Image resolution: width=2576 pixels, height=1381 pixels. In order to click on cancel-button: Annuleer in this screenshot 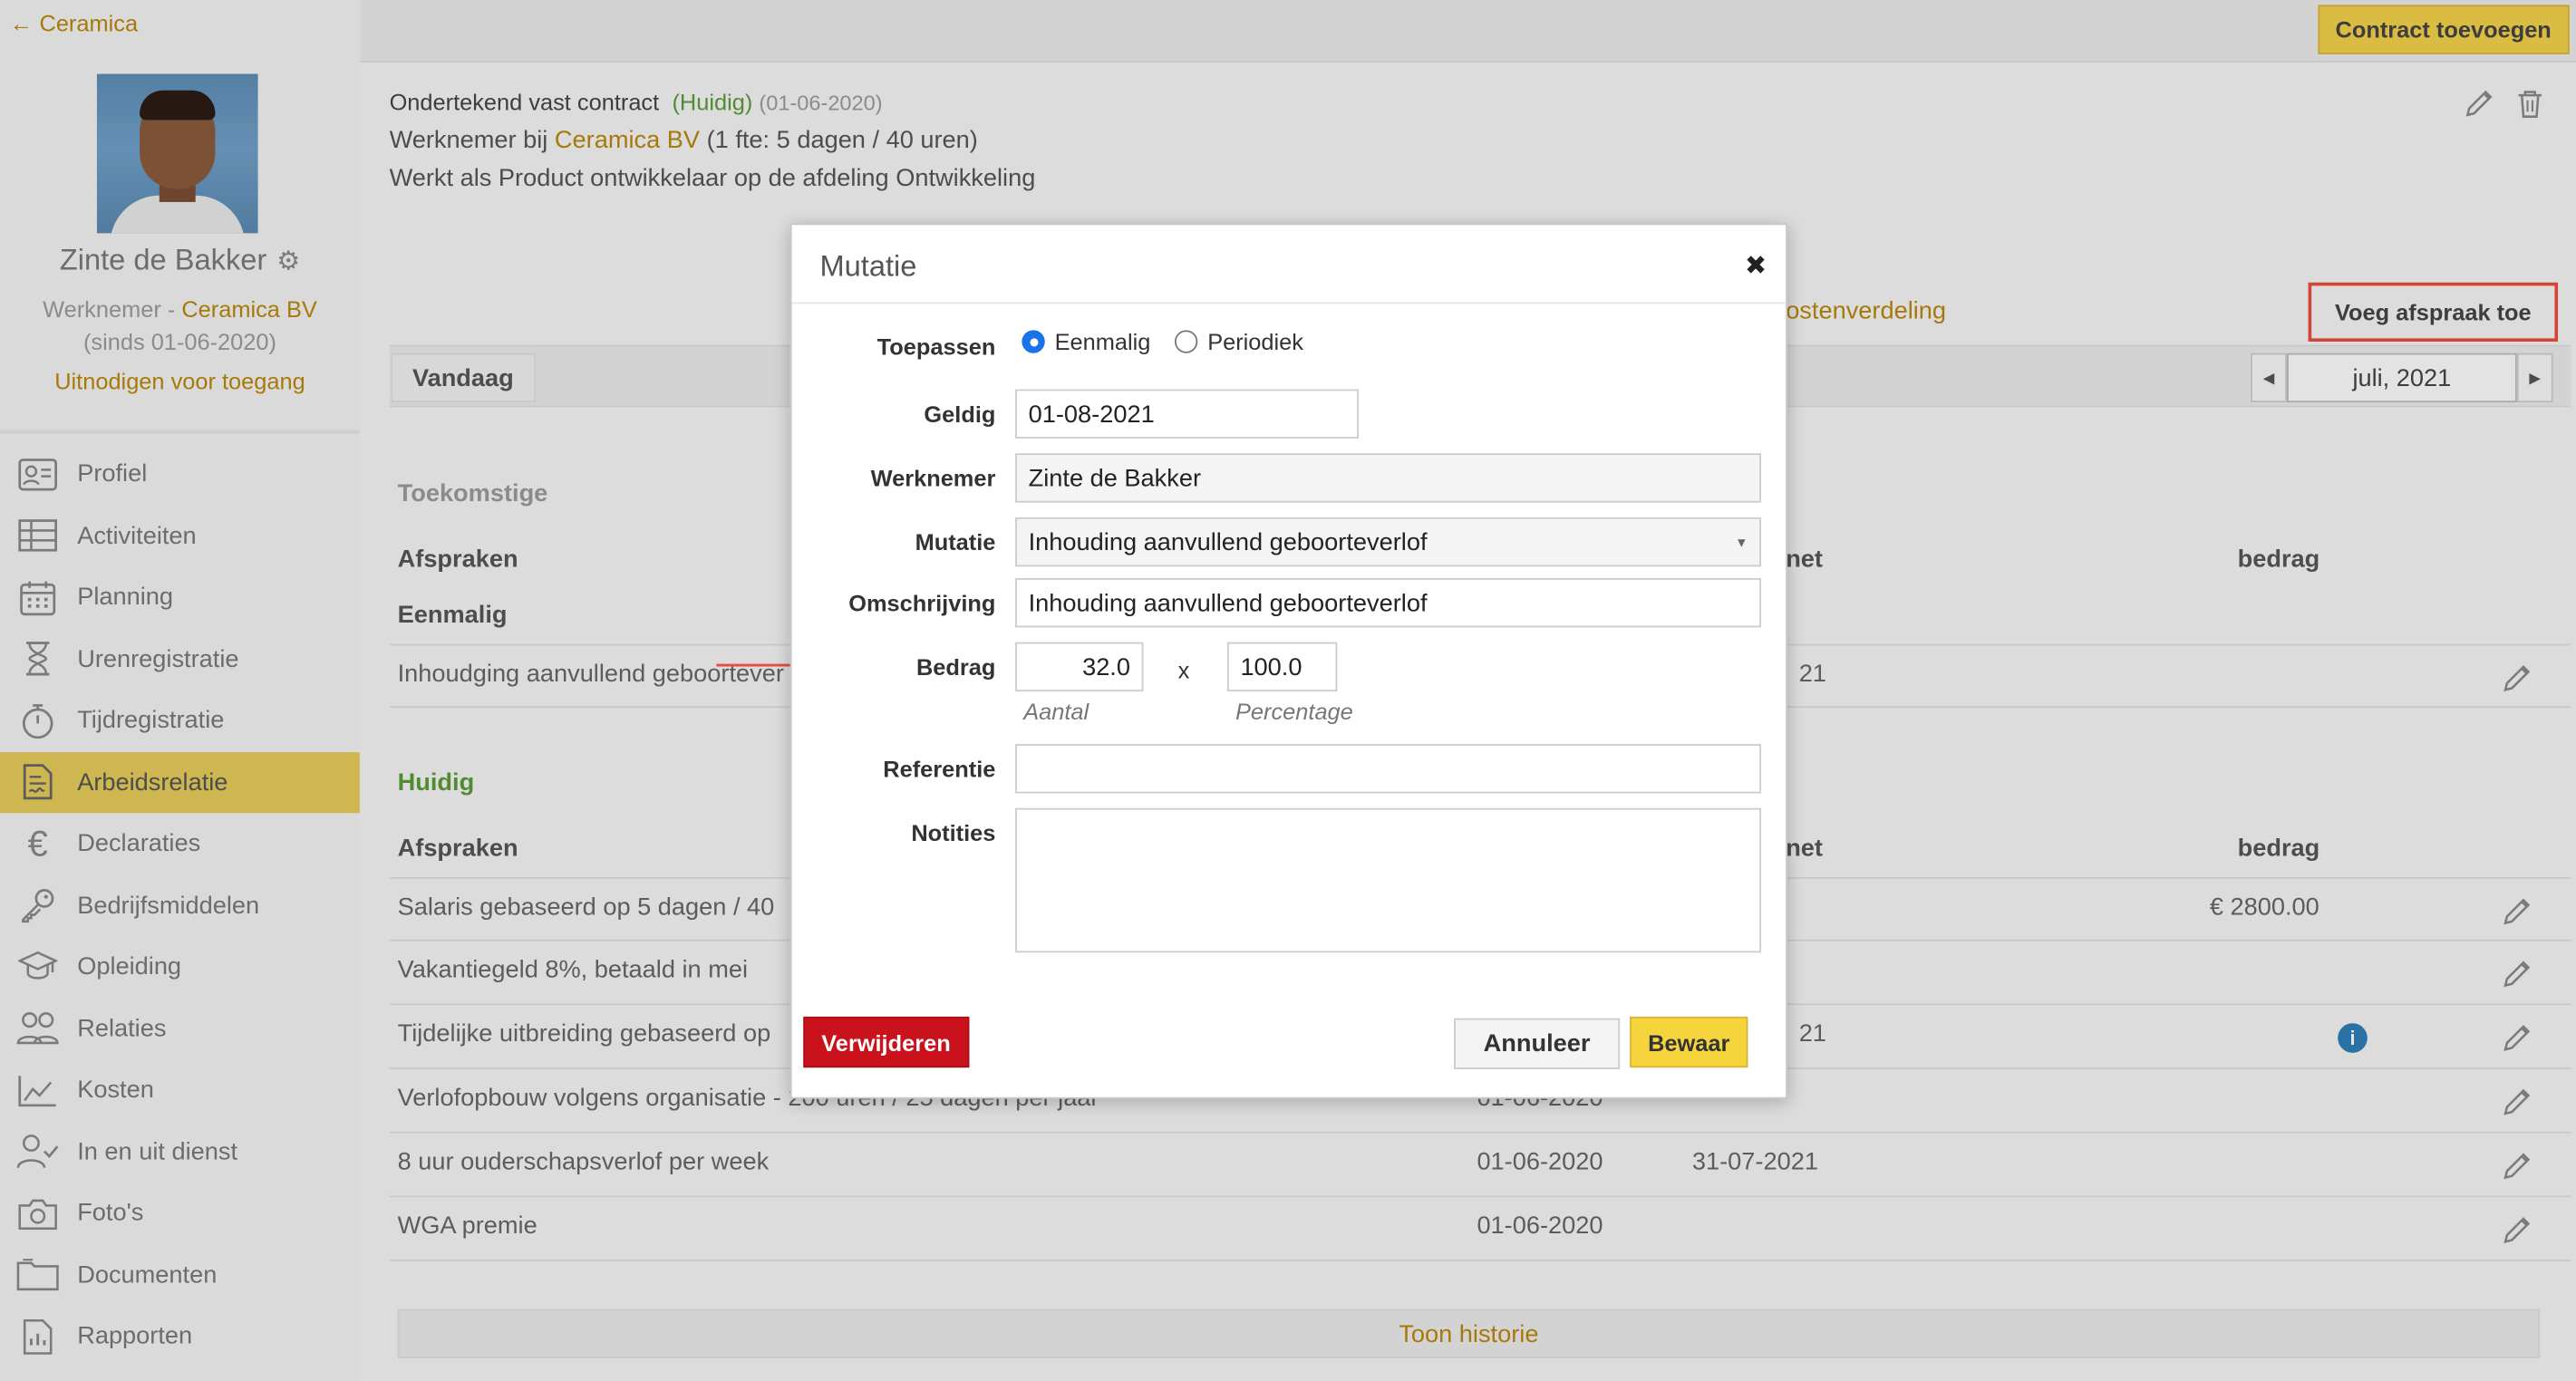, I will do `click(1537, 1043)`.